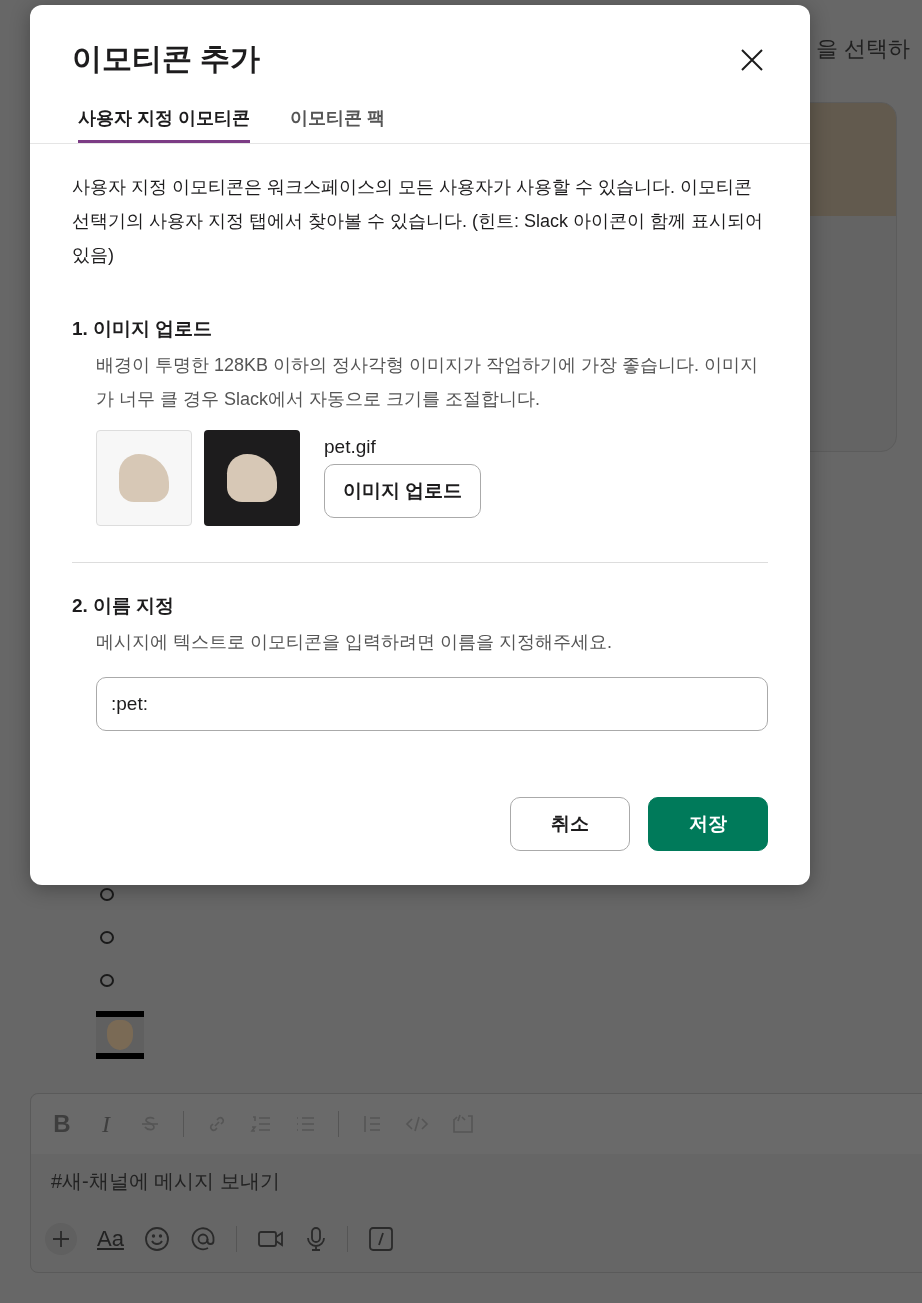  What do you see at coordinates (61, 1239) in the screenshot?
I see `plus-icon` at bounding box center [61, 1239].